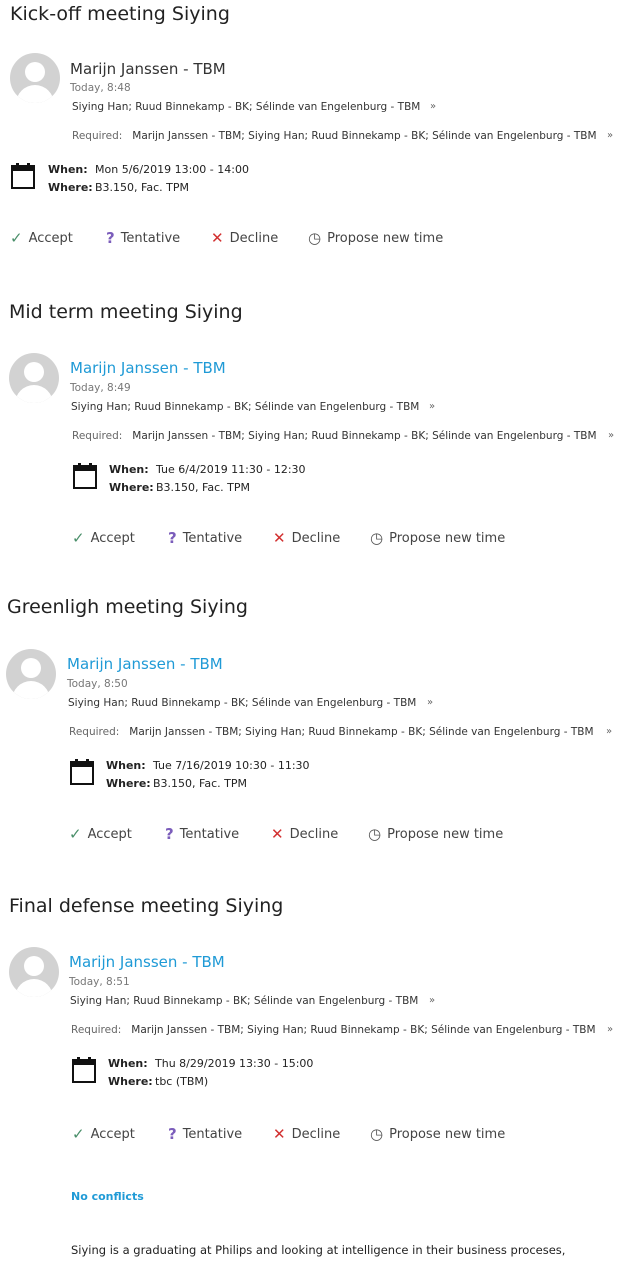 The height and width of the screenshot is (1269, 622). What do you see at coordinates (231, 765) in the screenshot?
I see `when-value: Tue 7/16/2019 10:30 - 11:30` at bounding box center [231, 765].